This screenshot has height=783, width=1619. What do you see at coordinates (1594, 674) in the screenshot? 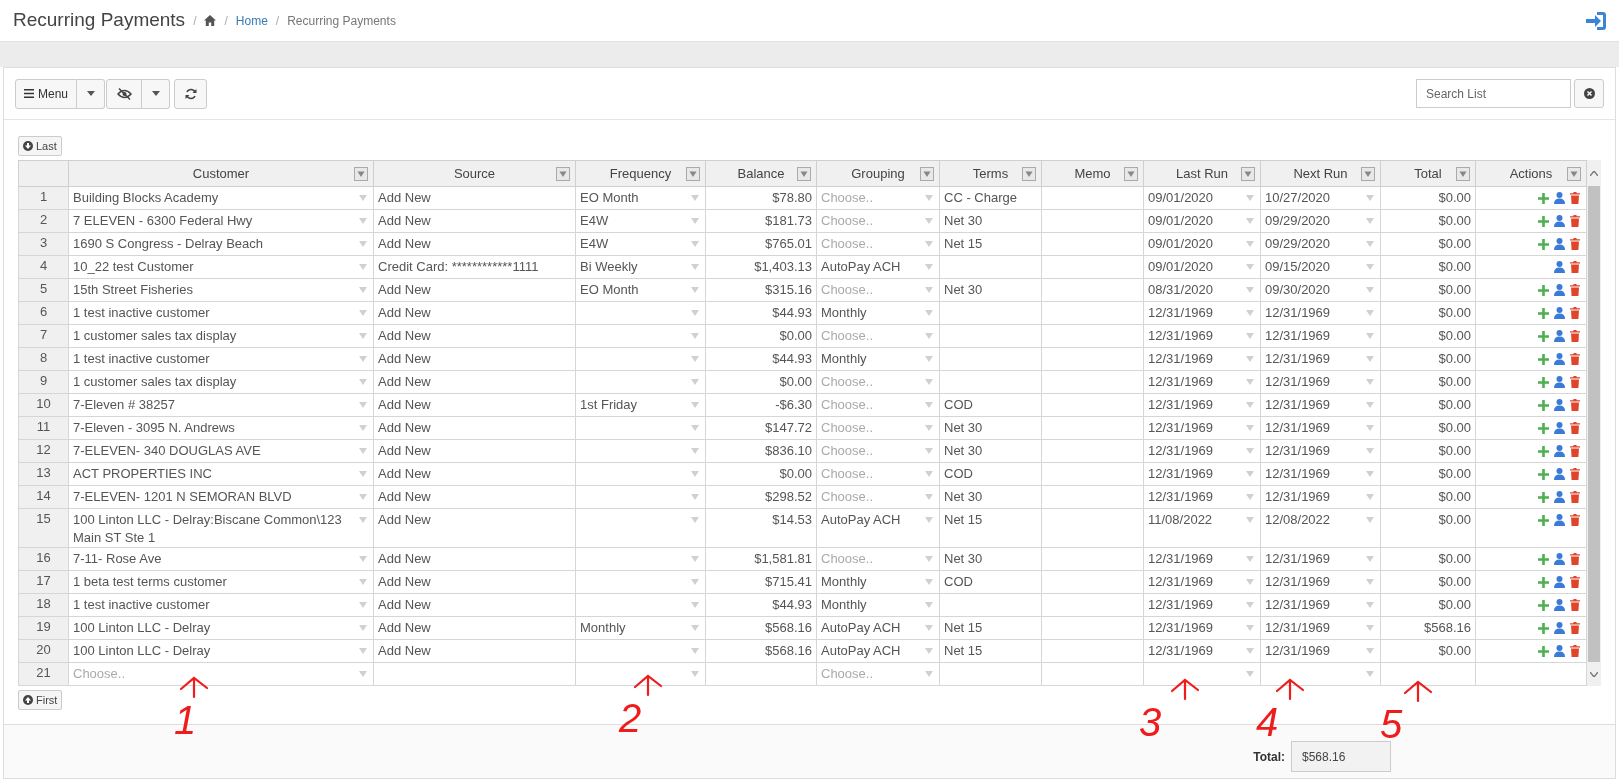
I see `scroll-down-icon` at bounding box center [1594, 674].